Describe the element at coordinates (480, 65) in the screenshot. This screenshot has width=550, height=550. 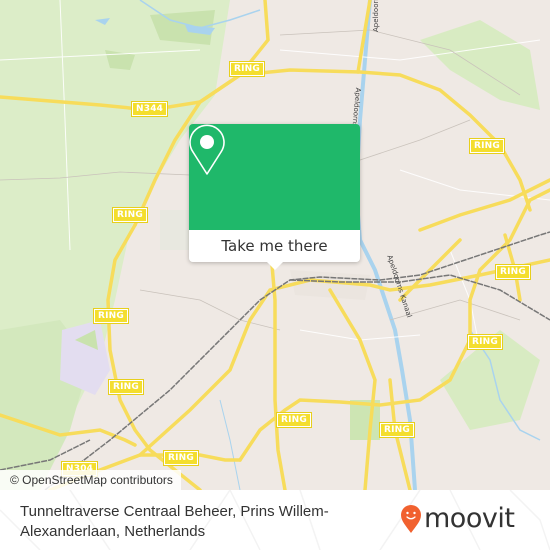
I see `park-area` at that location.